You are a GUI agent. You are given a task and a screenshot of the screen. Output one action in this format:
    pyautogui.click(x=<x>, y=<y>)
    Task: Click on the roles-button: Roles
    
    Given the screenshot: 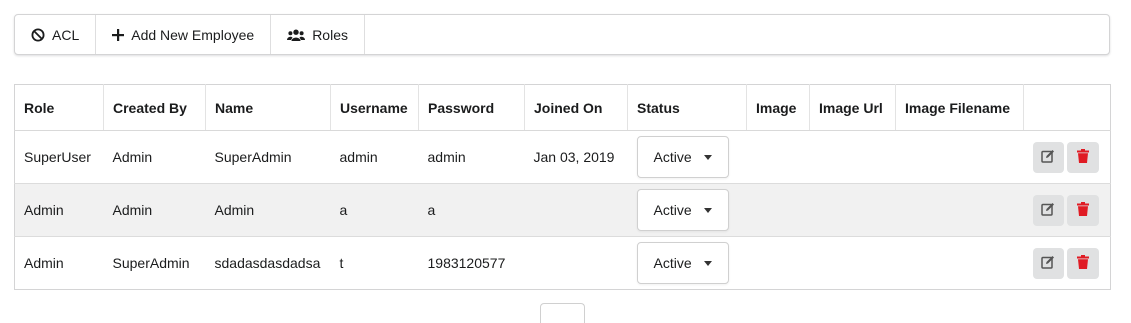 What is the action you would take?
    pyautogui.click(x=318, y=34)
    